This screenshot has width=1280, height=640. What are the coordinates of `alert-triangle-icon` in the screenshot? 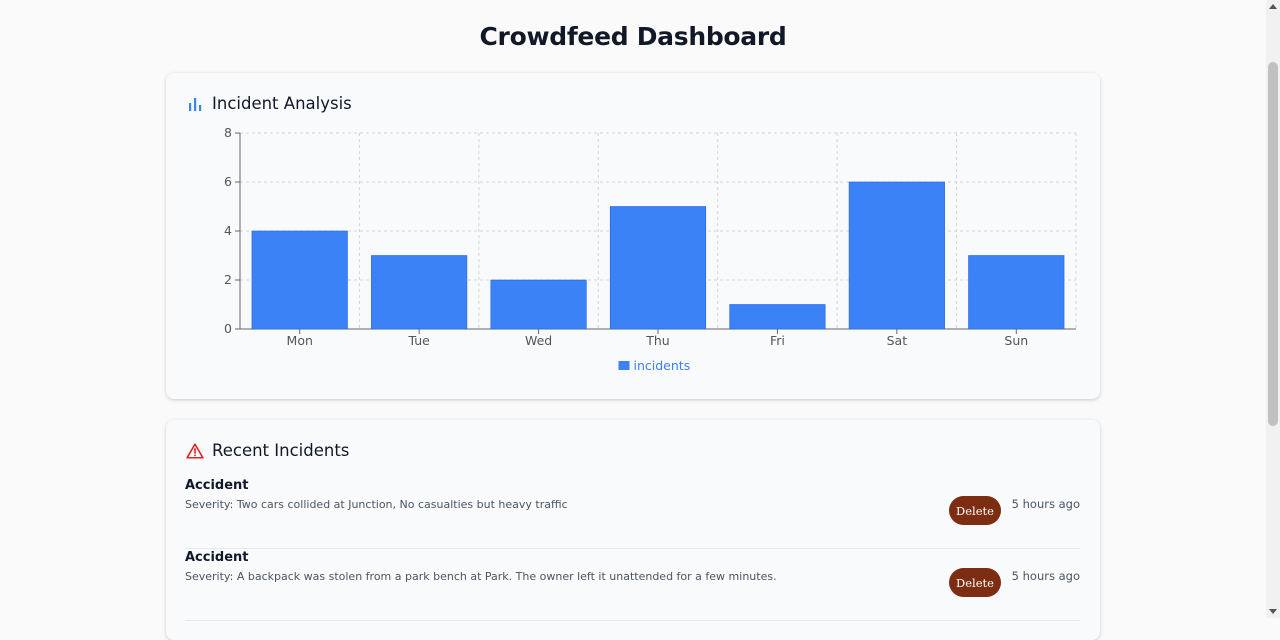 It's located at (195, 451).